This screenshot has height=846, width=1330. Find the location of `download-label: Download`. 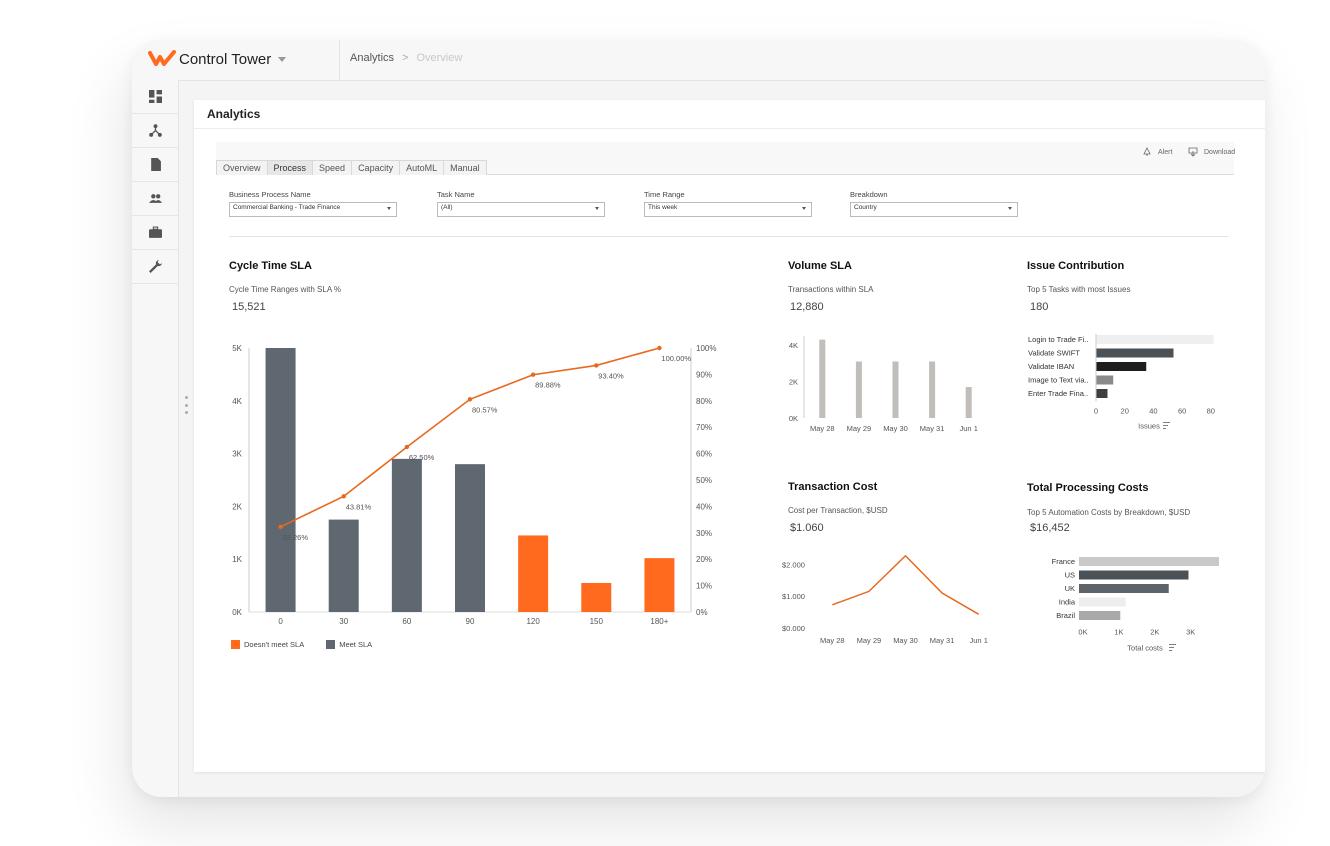

download-label: Download is located at coordinates (1220, 152).